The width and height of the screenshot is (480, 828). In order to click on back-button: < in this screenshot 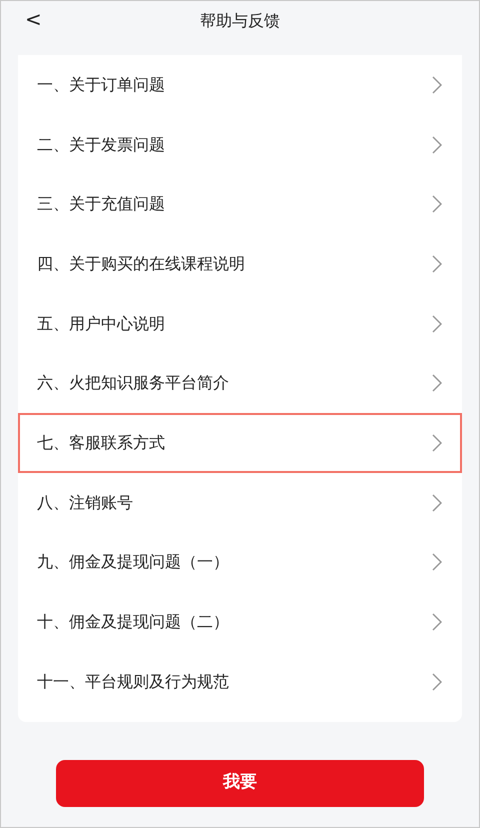, I will do `click(33, 19)`.